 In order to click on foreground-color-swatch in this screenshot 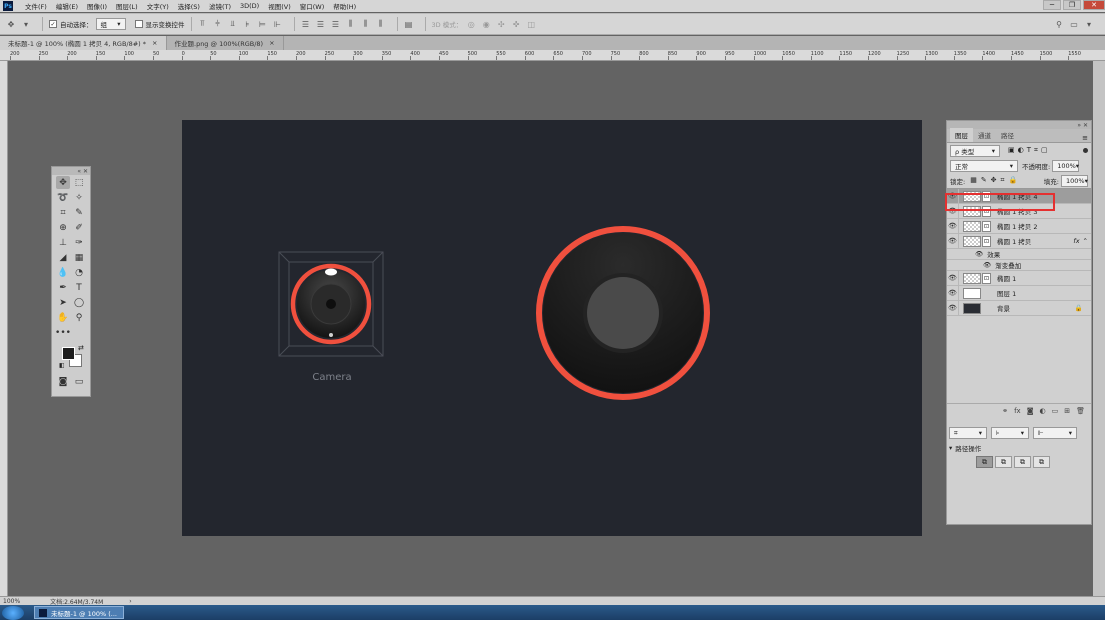, I will do `click(68, 353)`.